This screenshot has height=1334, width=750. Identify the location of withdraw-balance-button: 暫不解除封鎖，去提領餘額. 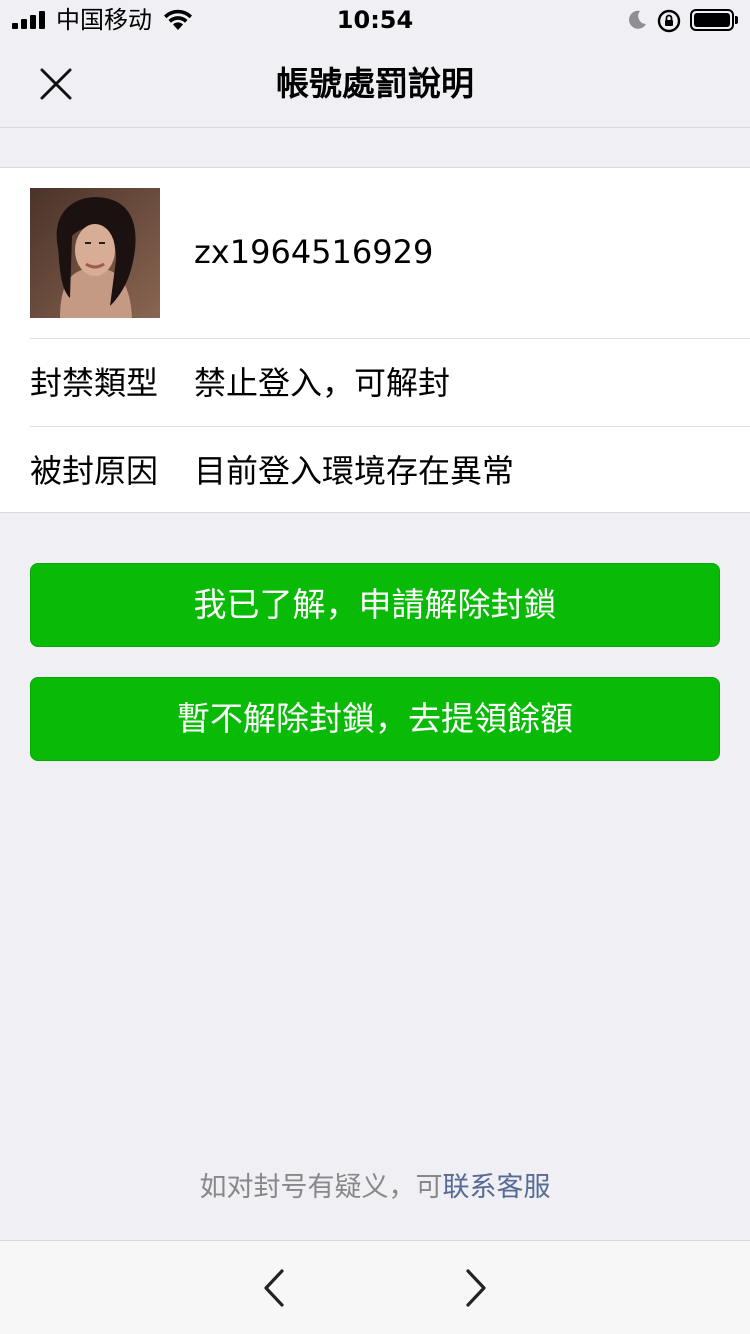
(375, 719).